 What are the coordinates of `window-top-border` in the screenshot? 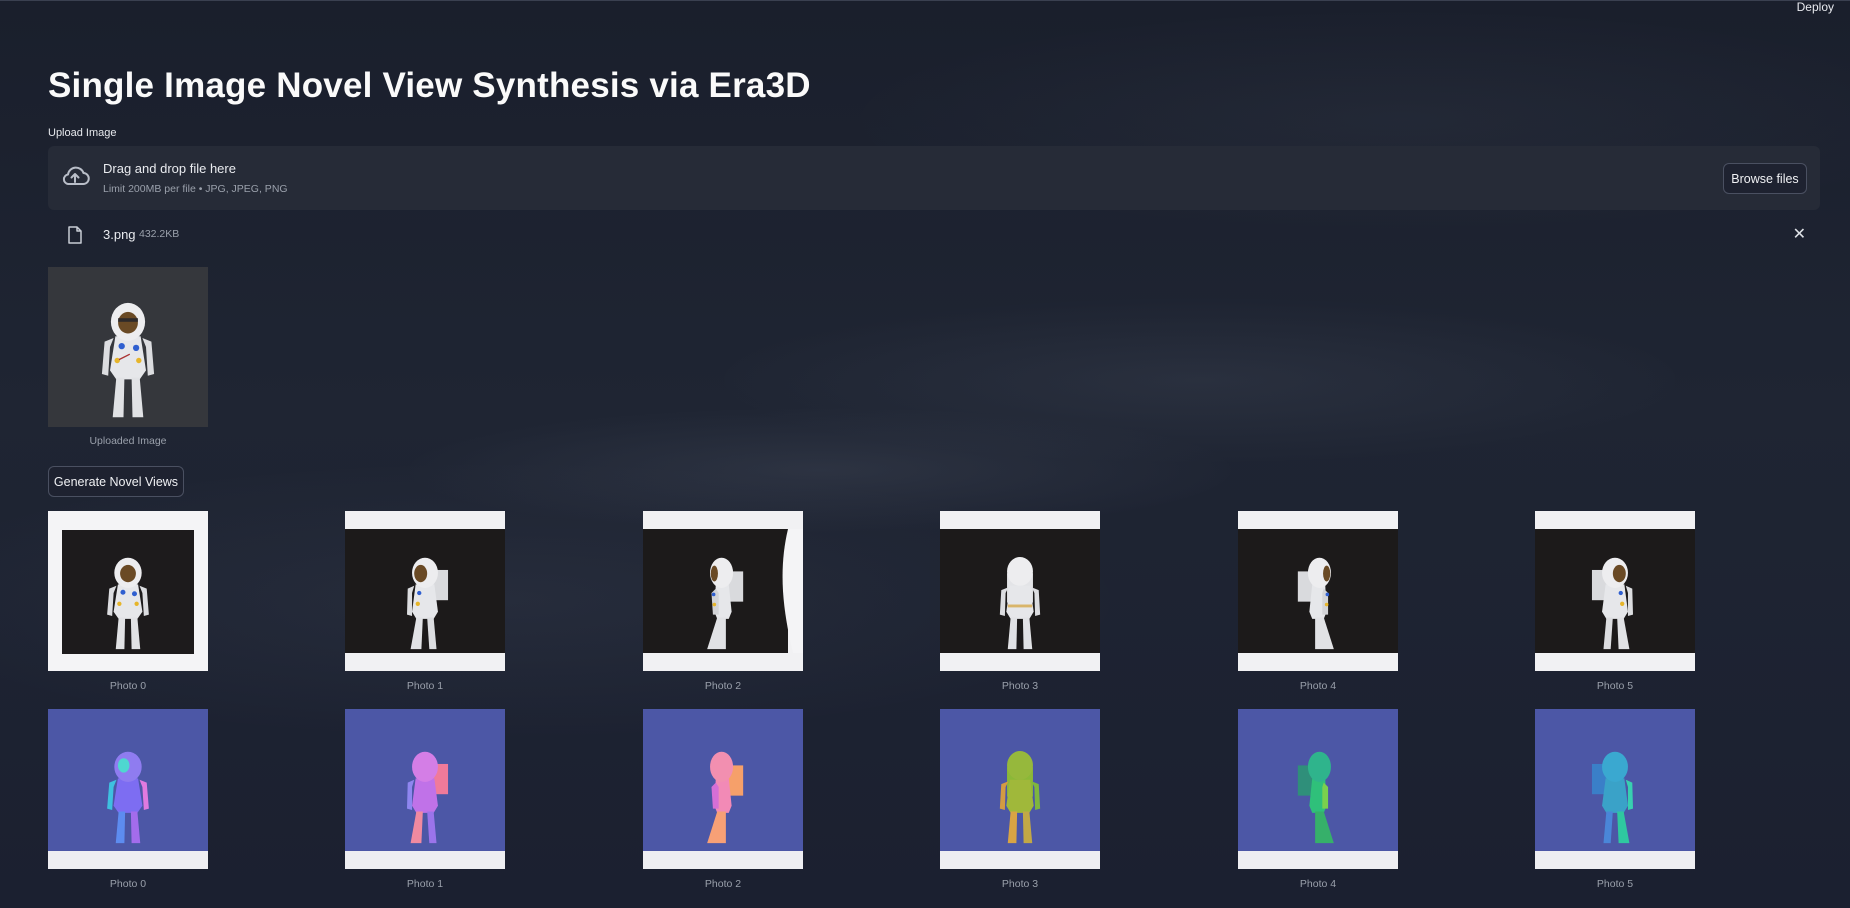 It's located at (925, 0).